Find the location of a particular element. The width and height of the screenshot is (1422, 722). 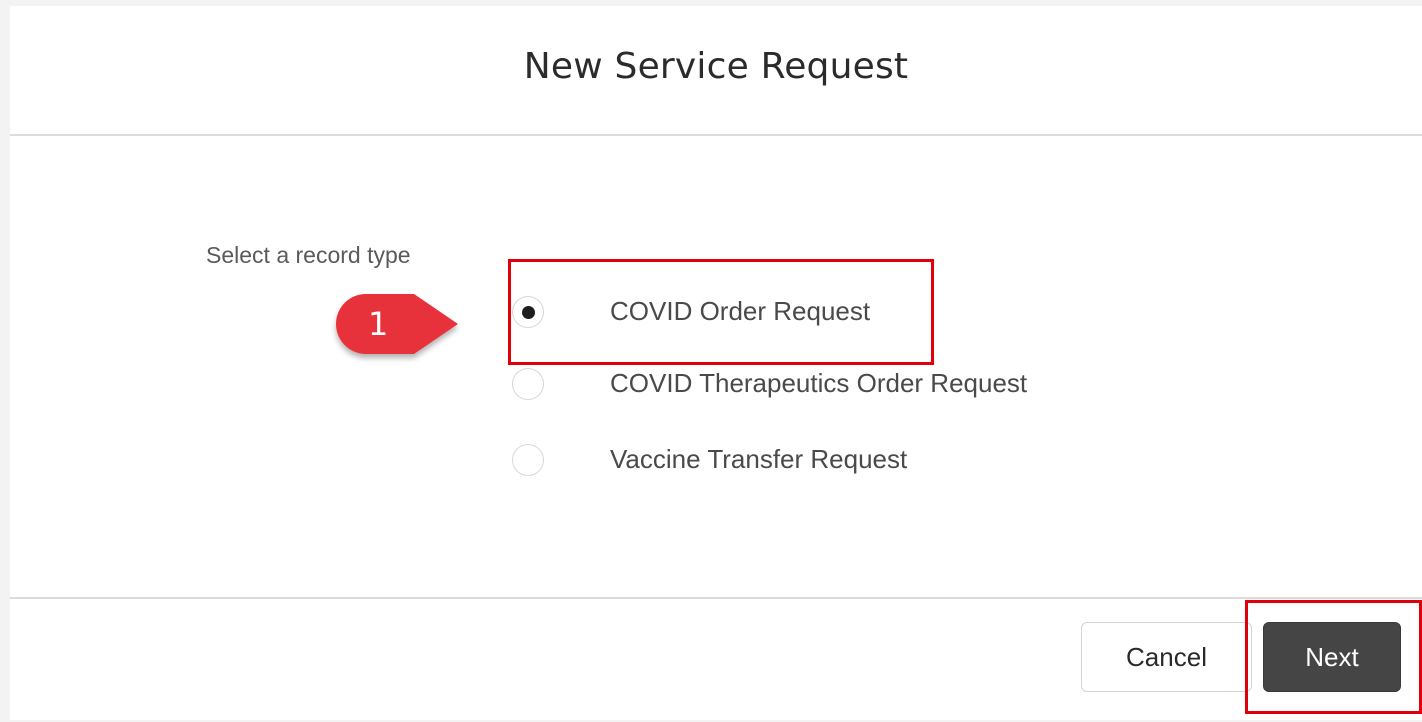

record-type-label: Select a record type is located at coordinates (308, 255).